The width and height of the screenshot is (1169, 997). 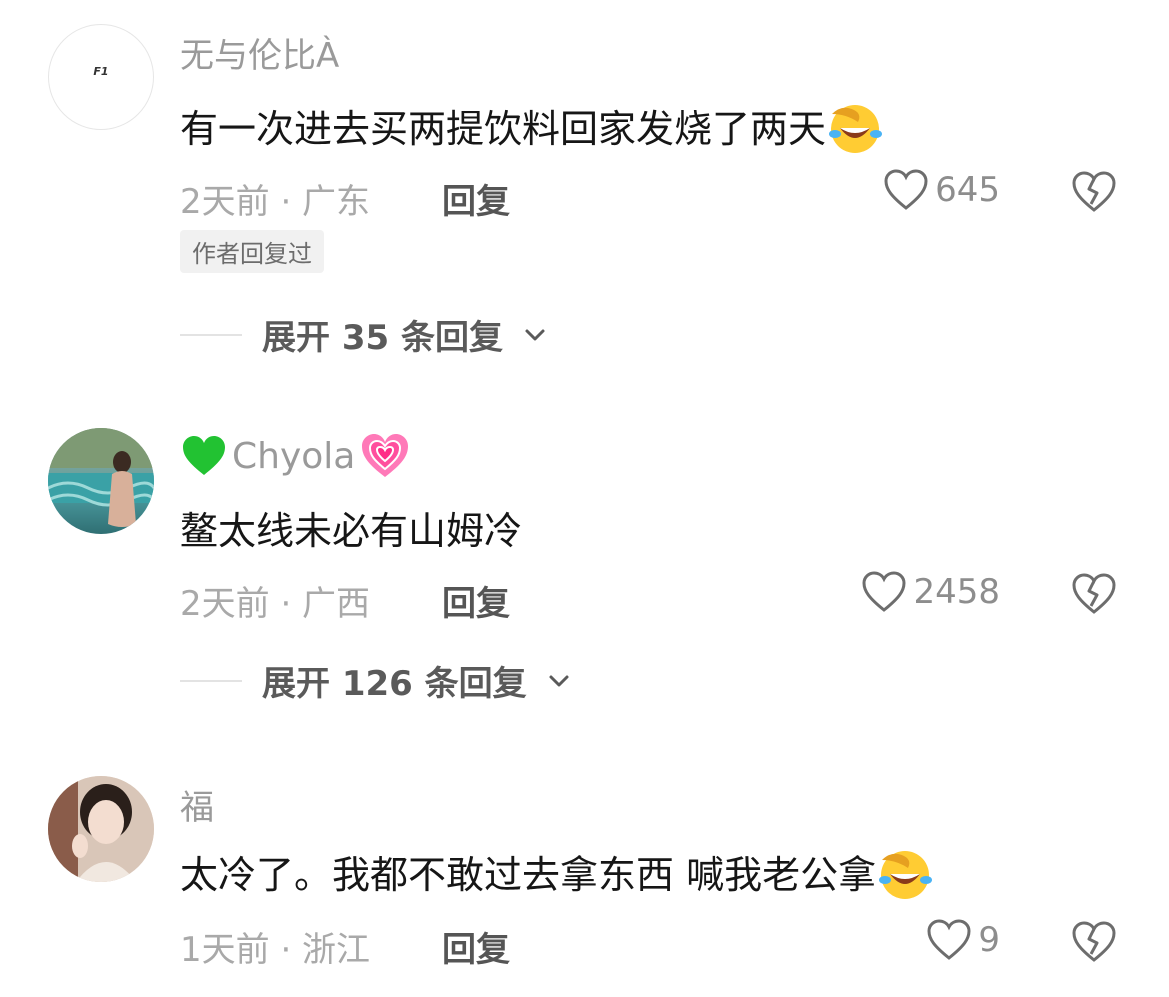 What do you see at coordinates (101, 71) in the screenshot?
I see `avatar-logo-text: F1` at bounding box center [101, 71].